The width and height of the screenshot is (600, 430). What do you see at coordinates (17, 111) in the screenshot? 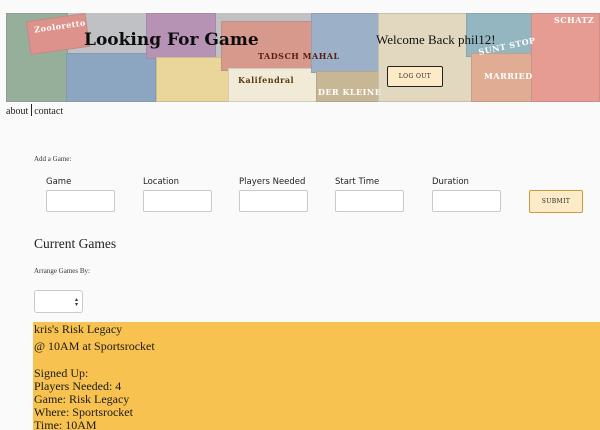
I see `nav-link-about: about` at bounding box center [17, 111].